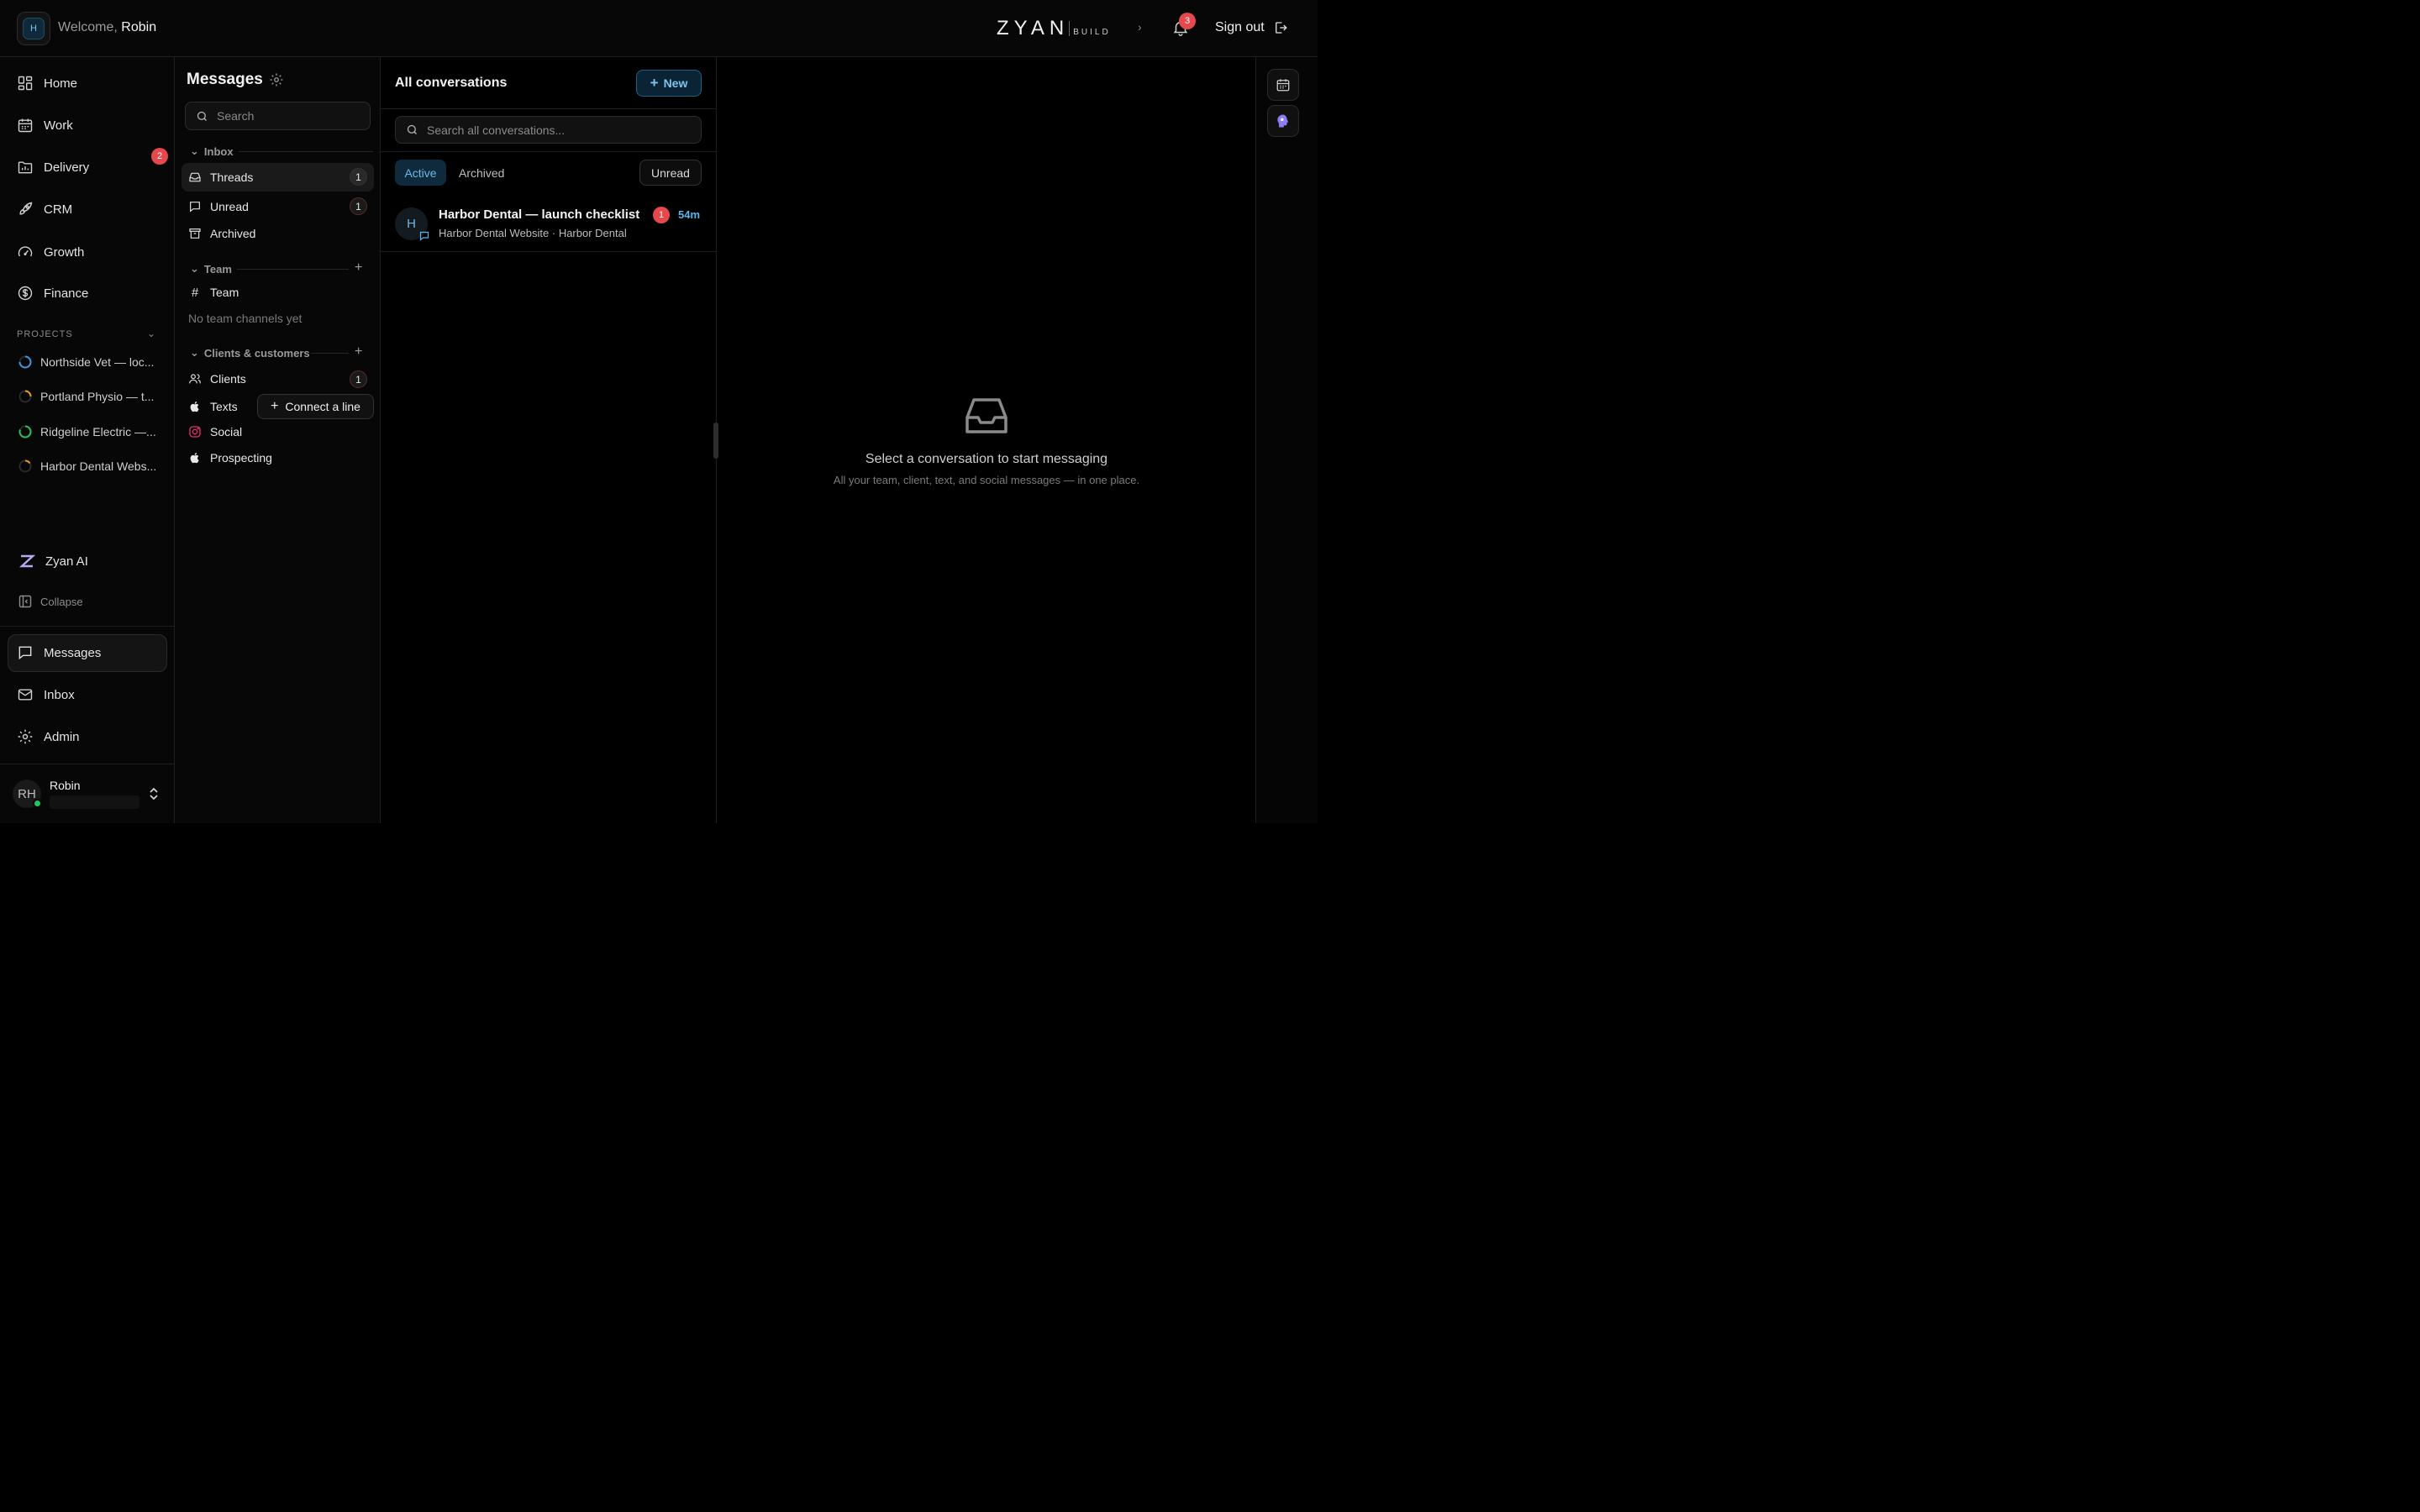 Image resolution: width=2420 pixels, height=1512 pixels. I want to click on tab-active: Active, so click(420, 173).